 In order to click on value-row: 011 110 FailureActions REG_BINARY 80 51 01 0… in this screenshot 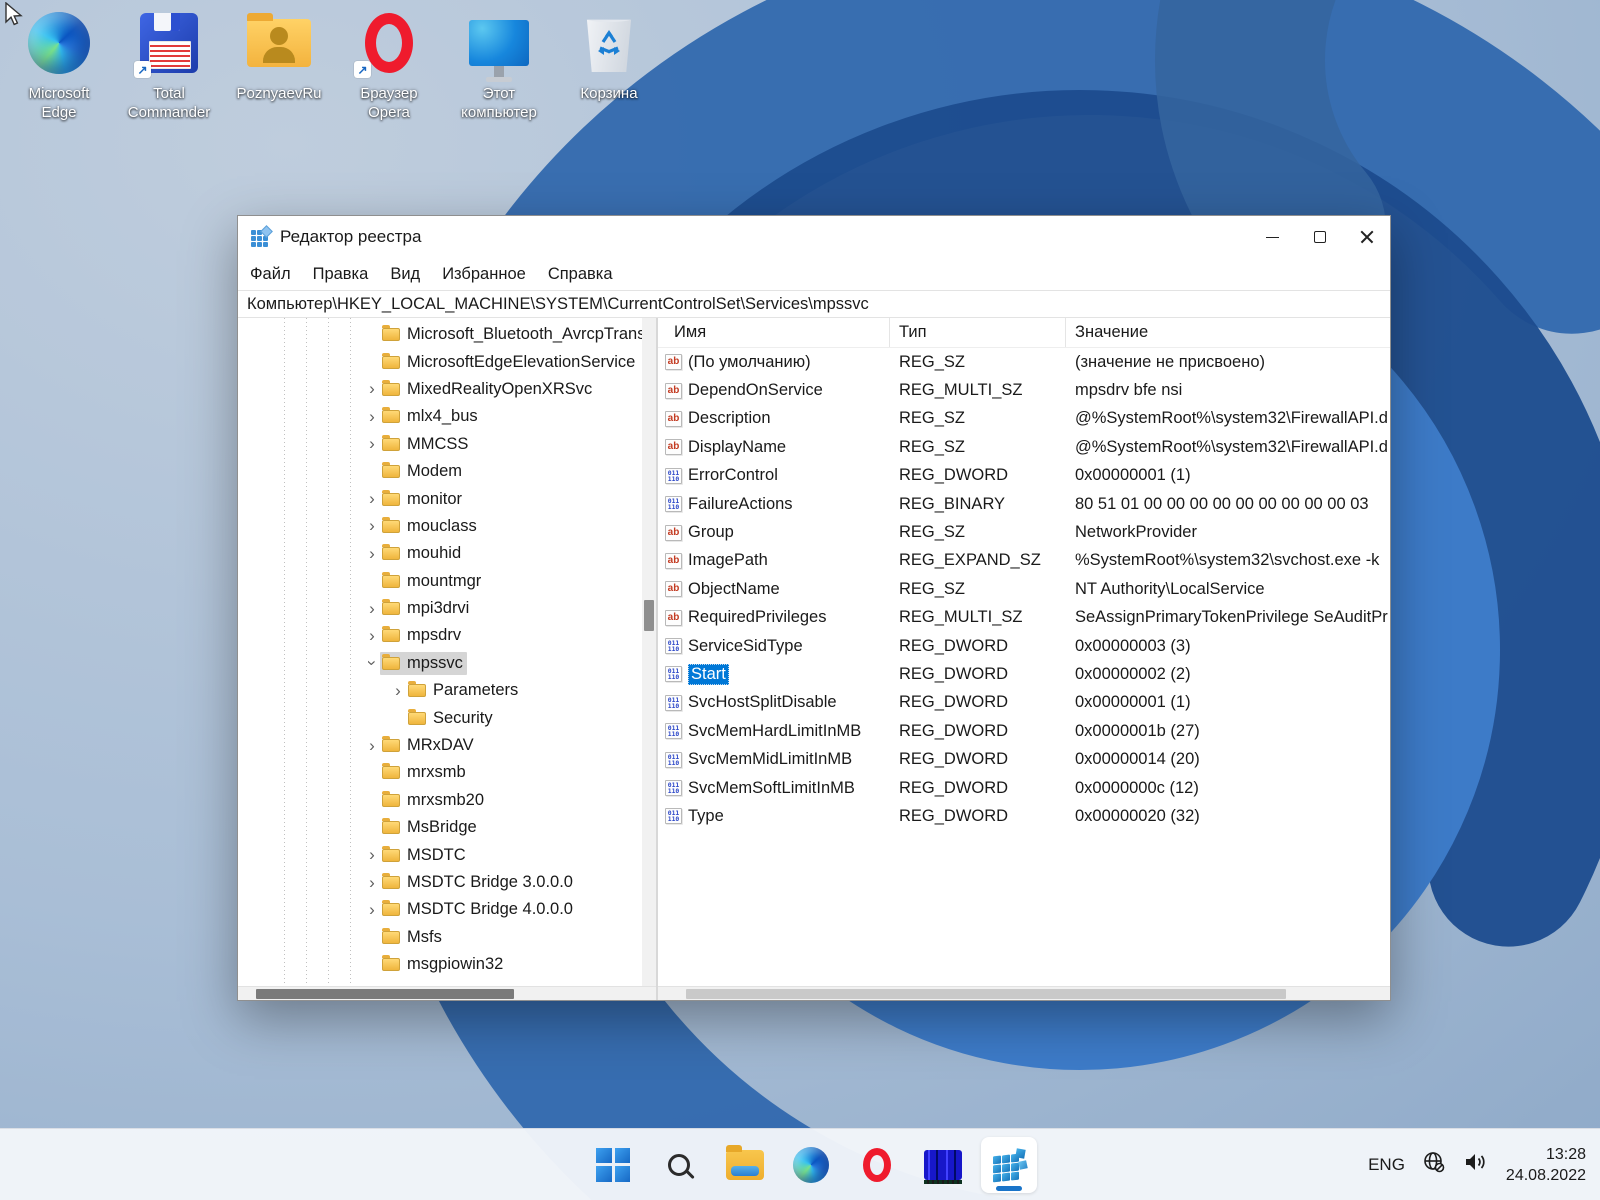, I will do `click(1024, 504)`.